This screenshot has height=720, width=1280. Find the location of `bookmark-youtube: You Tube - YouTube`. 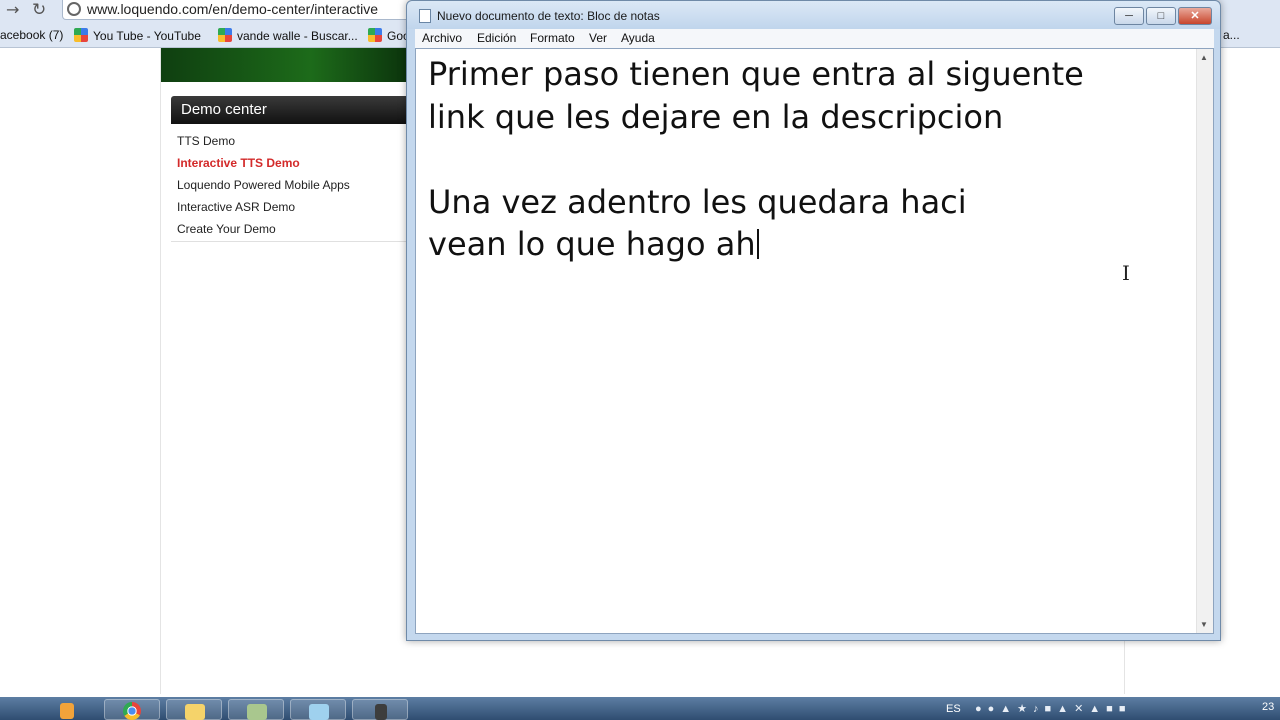

bookmark-youtube: You Tube - YouTube is located at coordinates (137, 35).